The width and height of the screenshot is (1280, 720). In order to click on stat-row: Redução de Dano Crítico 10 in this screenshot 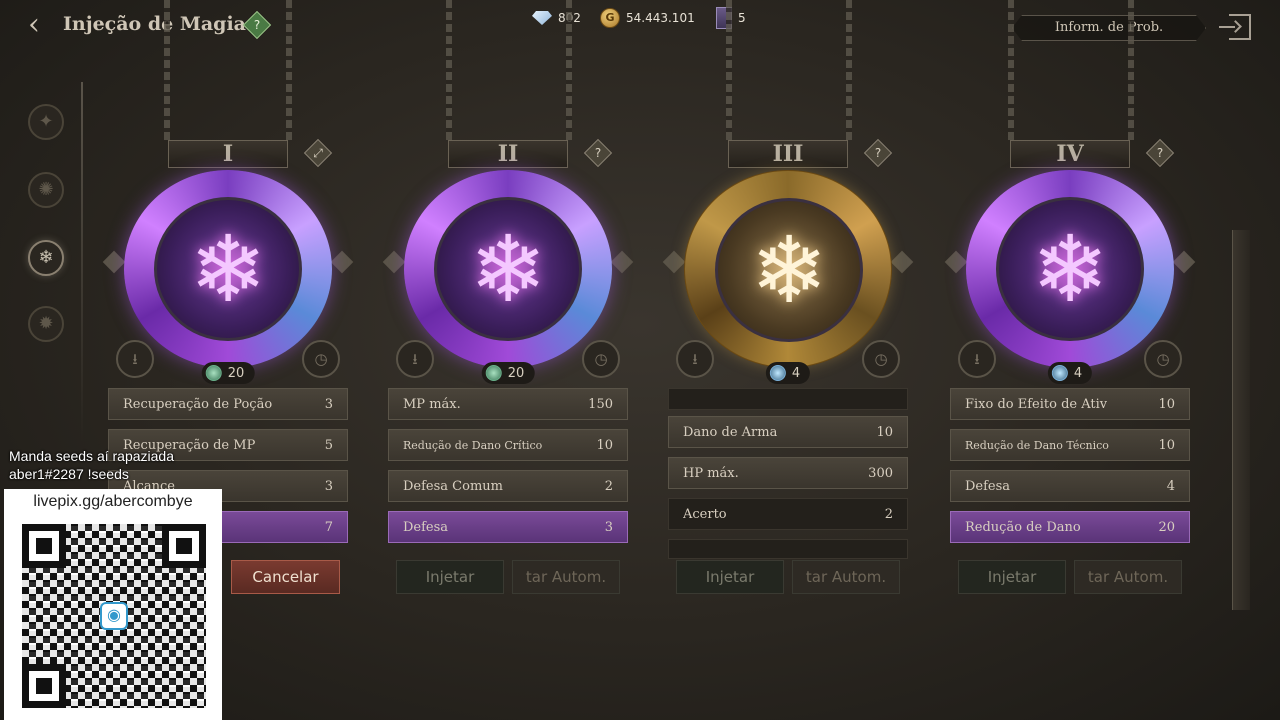, I will do `click(508, 445)`.